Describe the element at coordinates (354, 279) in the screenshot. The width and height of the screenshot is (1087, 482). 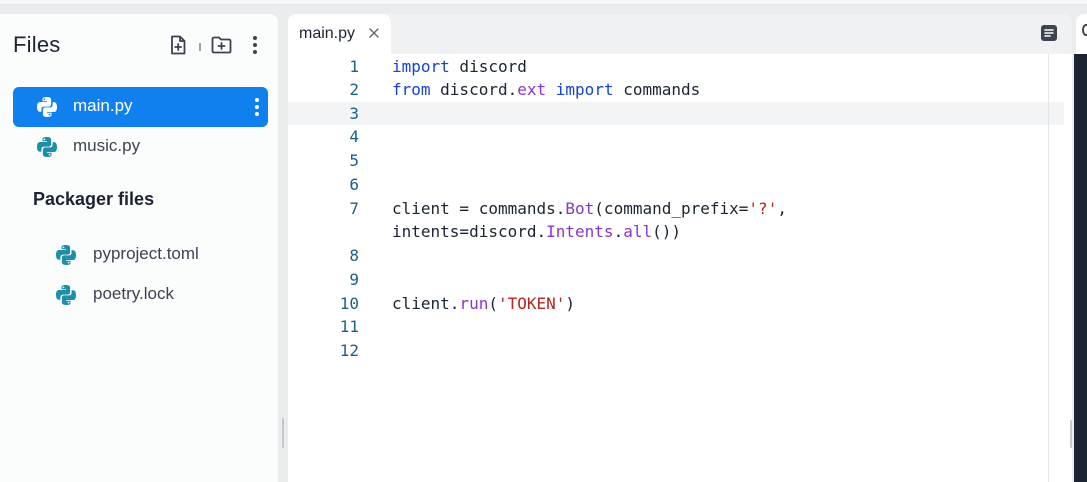
I see `line-number: 9` at that location.